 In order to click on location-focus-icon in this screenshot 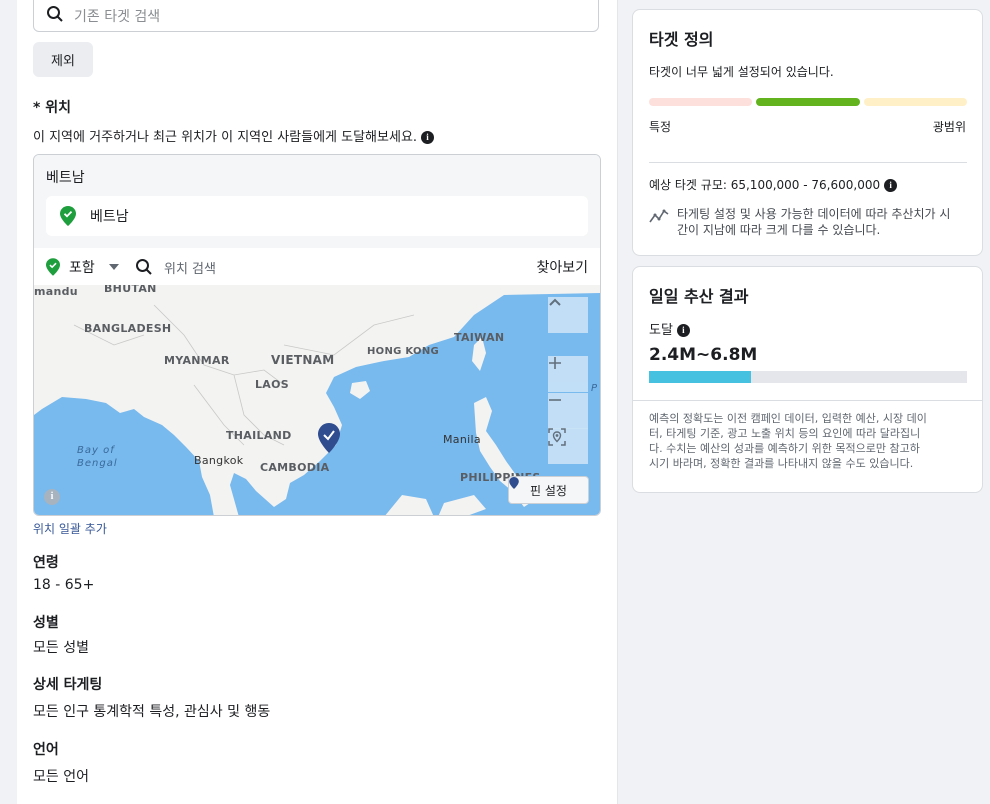, I will do `click(557, 437)`.